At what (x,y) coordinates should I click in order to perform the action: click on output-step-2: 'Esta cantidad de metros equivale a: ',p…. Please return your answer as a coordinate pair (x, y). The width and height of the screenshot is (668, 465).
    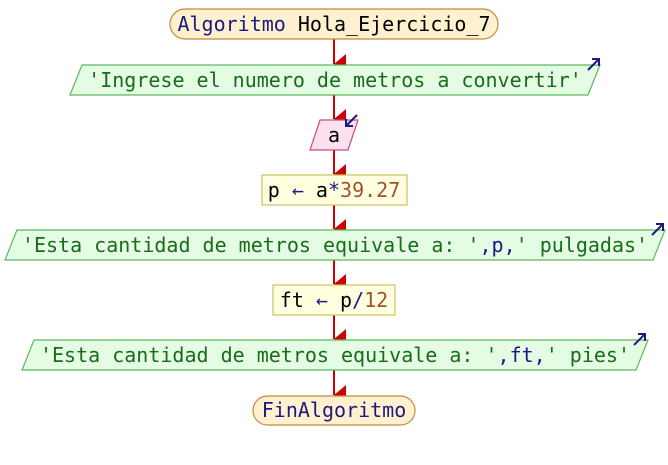
    Looking at the image, I should click on (335, 242).